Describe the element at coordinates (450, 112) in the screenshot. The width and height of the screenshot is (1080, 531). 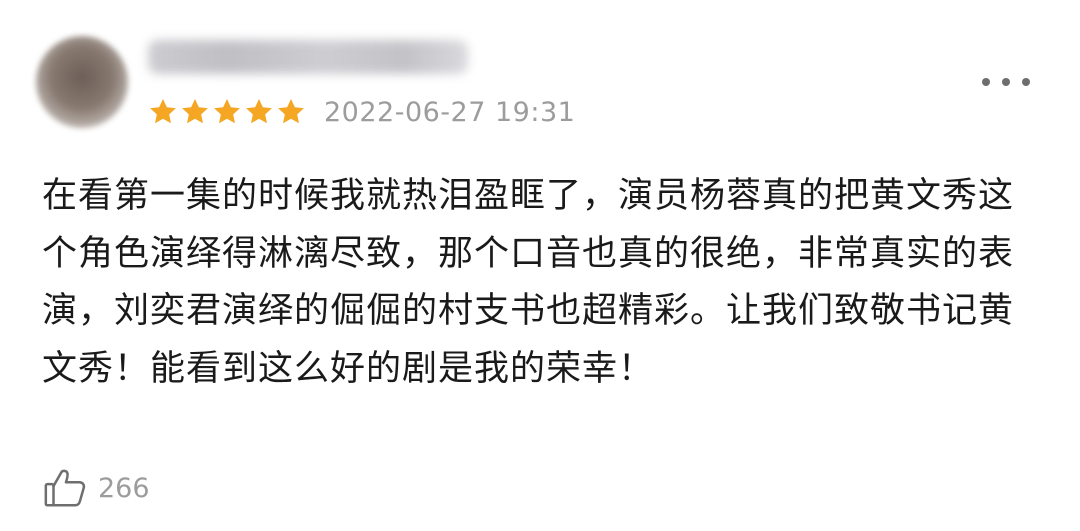
I see `review-timestamp: 2022-06-27 19:31` at that location.